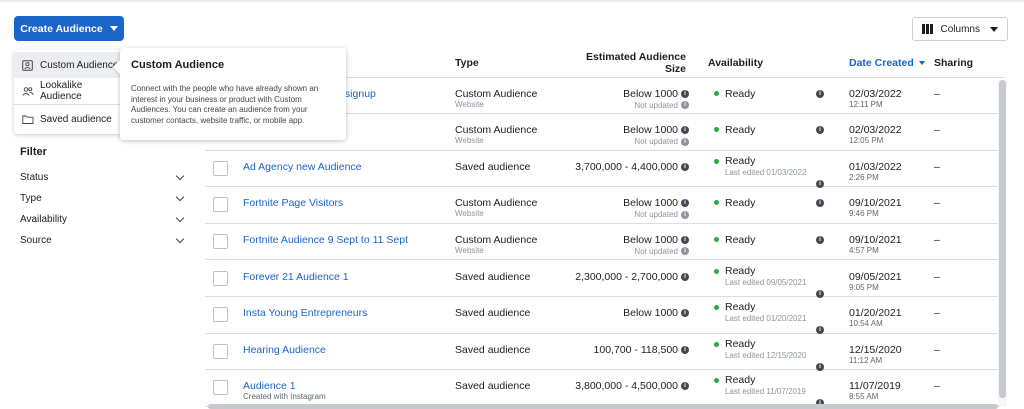  What do you see at coordinates (305, 313) in the screenshot?
I see `audience-name-link: Insta Young Entrepreneurs` at bounding box center [305, 313].